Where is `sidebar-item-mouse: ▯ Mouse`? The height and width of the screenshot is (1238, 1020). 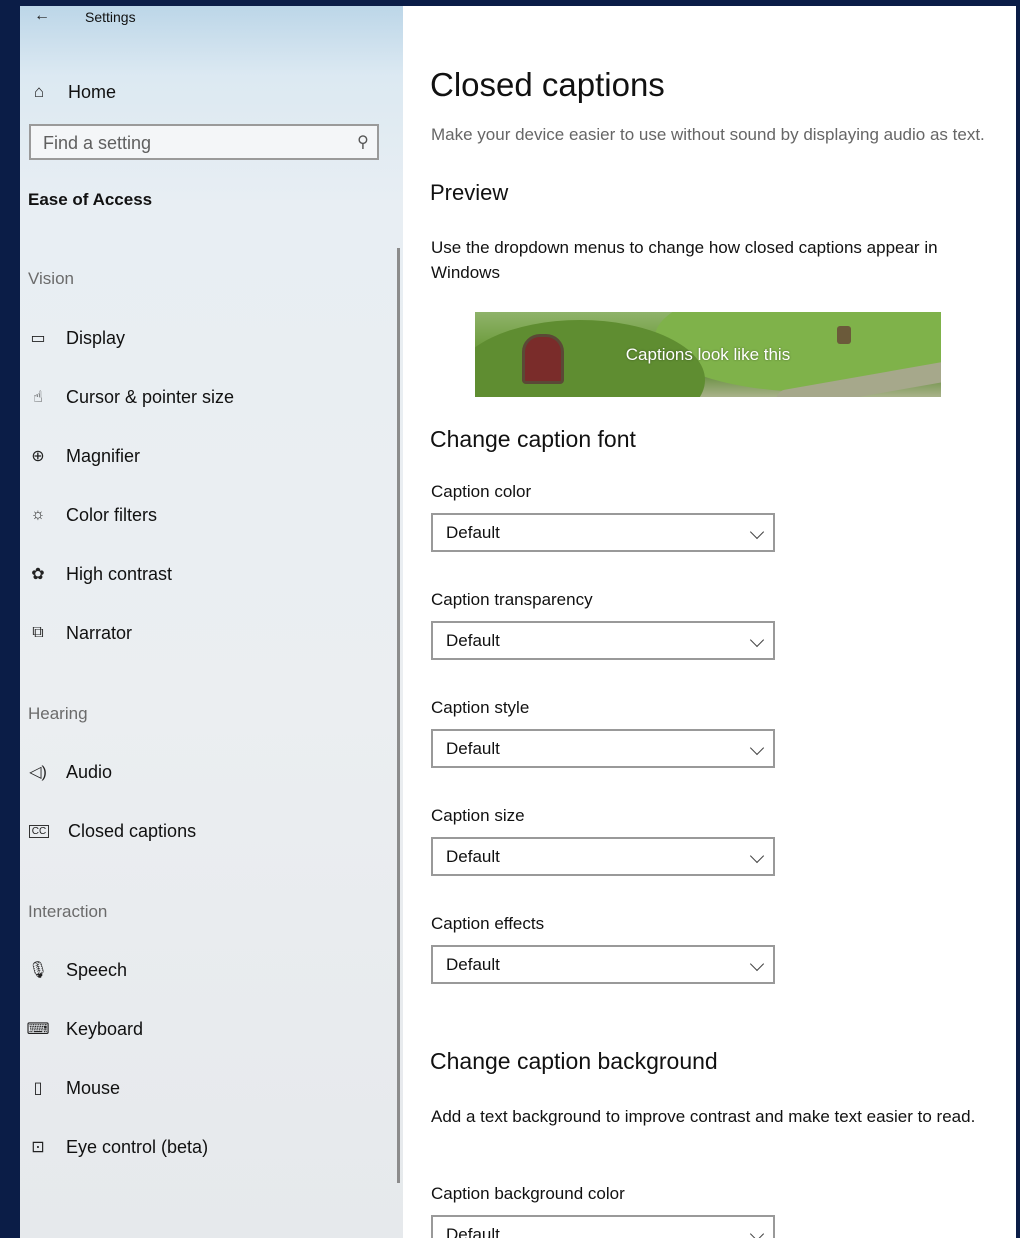
sidebar-item-mouse: ▯ Mouse is located at coordinates (206, 1088).